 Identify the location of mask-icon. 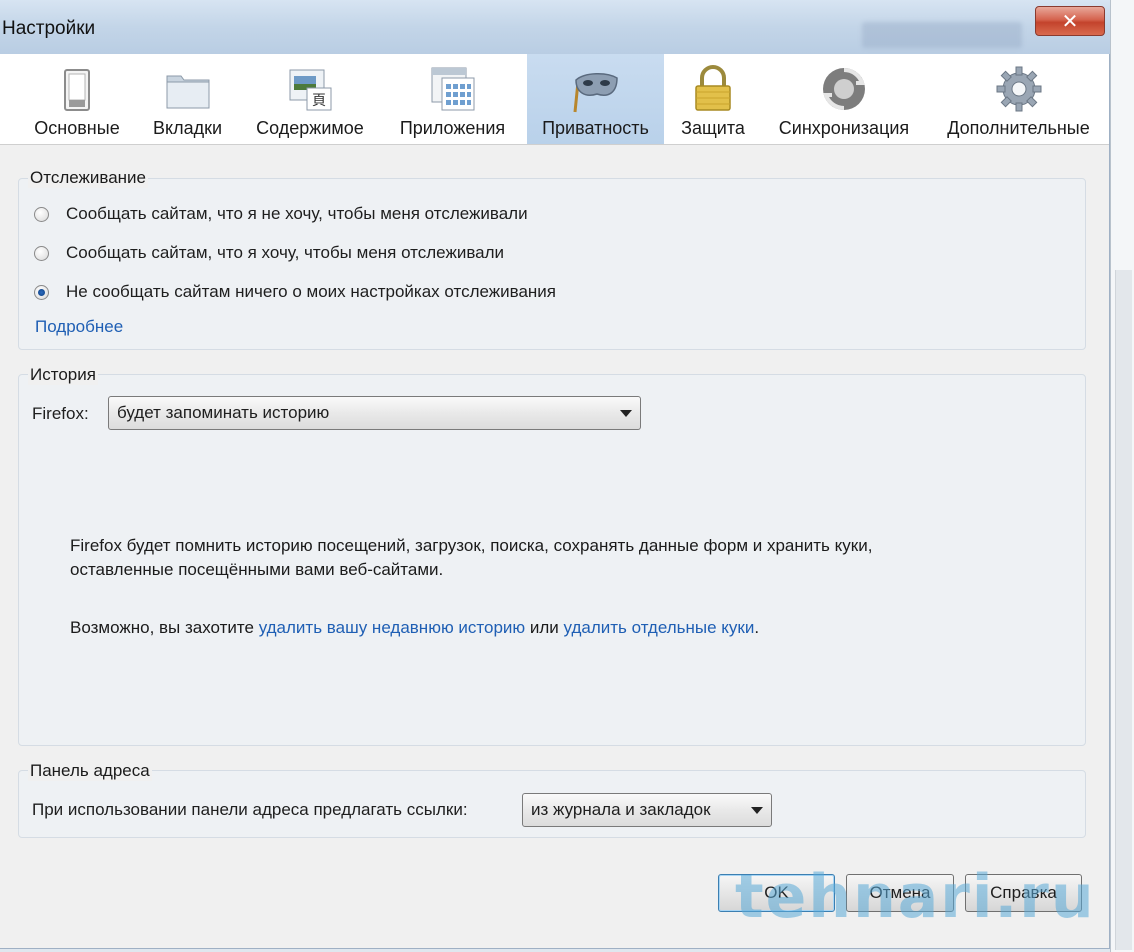
(595, 93).